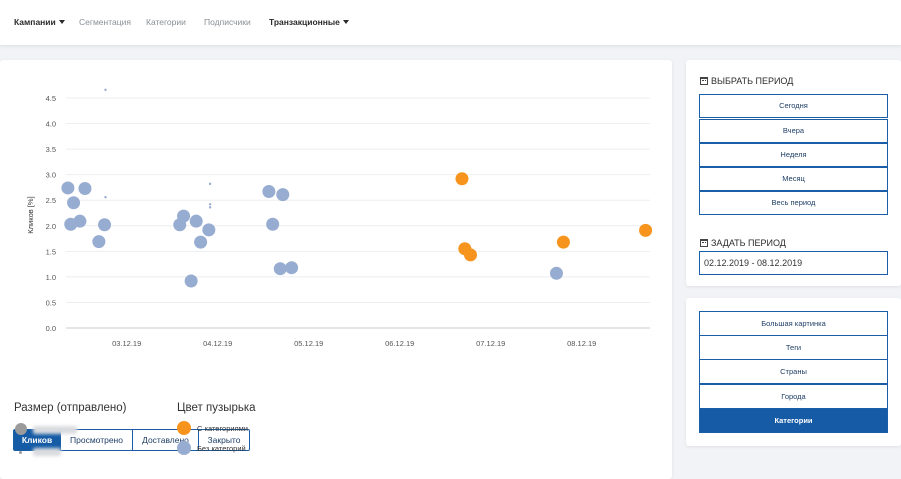  Describe the element at coordinates (490, 343) in the screenshot. I see `x-tick-label: 07.12.19` at that location.